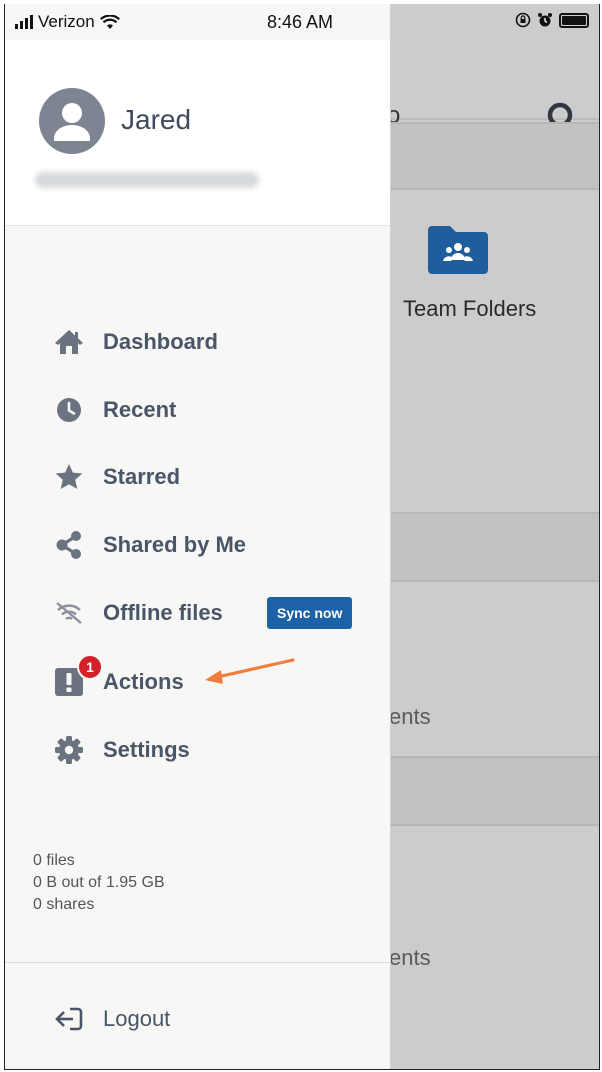 Image resolution: width=602 pixels, height=1072 pixels. What do you see at coordinates (197, 962) in the screenshot?
I see `divider` at bounding box center [197, 962].